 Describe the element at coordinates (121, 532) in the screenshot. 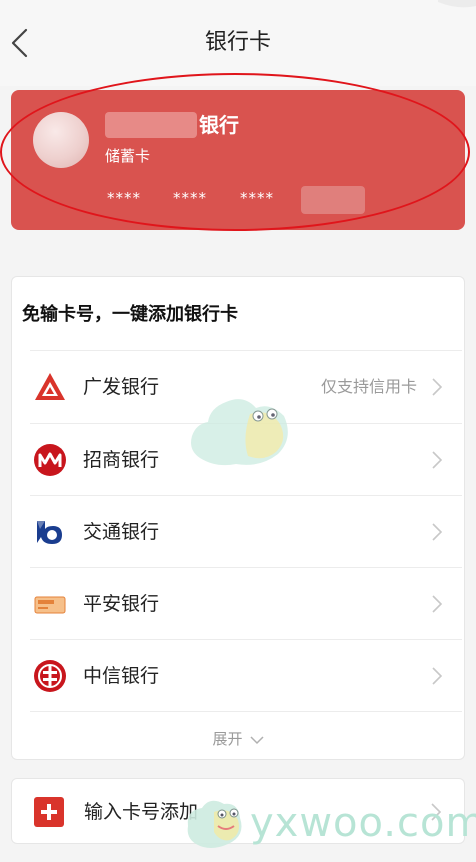

I see `bank-name-label: 交通银行` at that location.